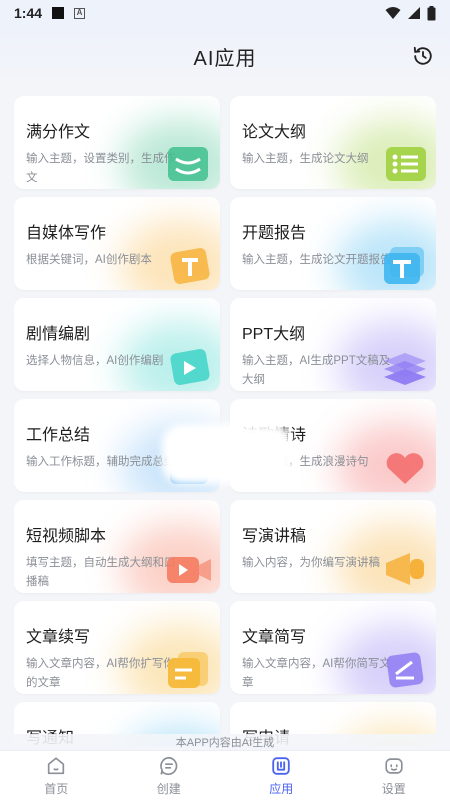 This screenshot has width=450, height=800. What do you see at coordinates (89, 260) in the screenshot?
I see `card-description: 根据关键词，AI创作剧本` at bounding box center [89, 260].